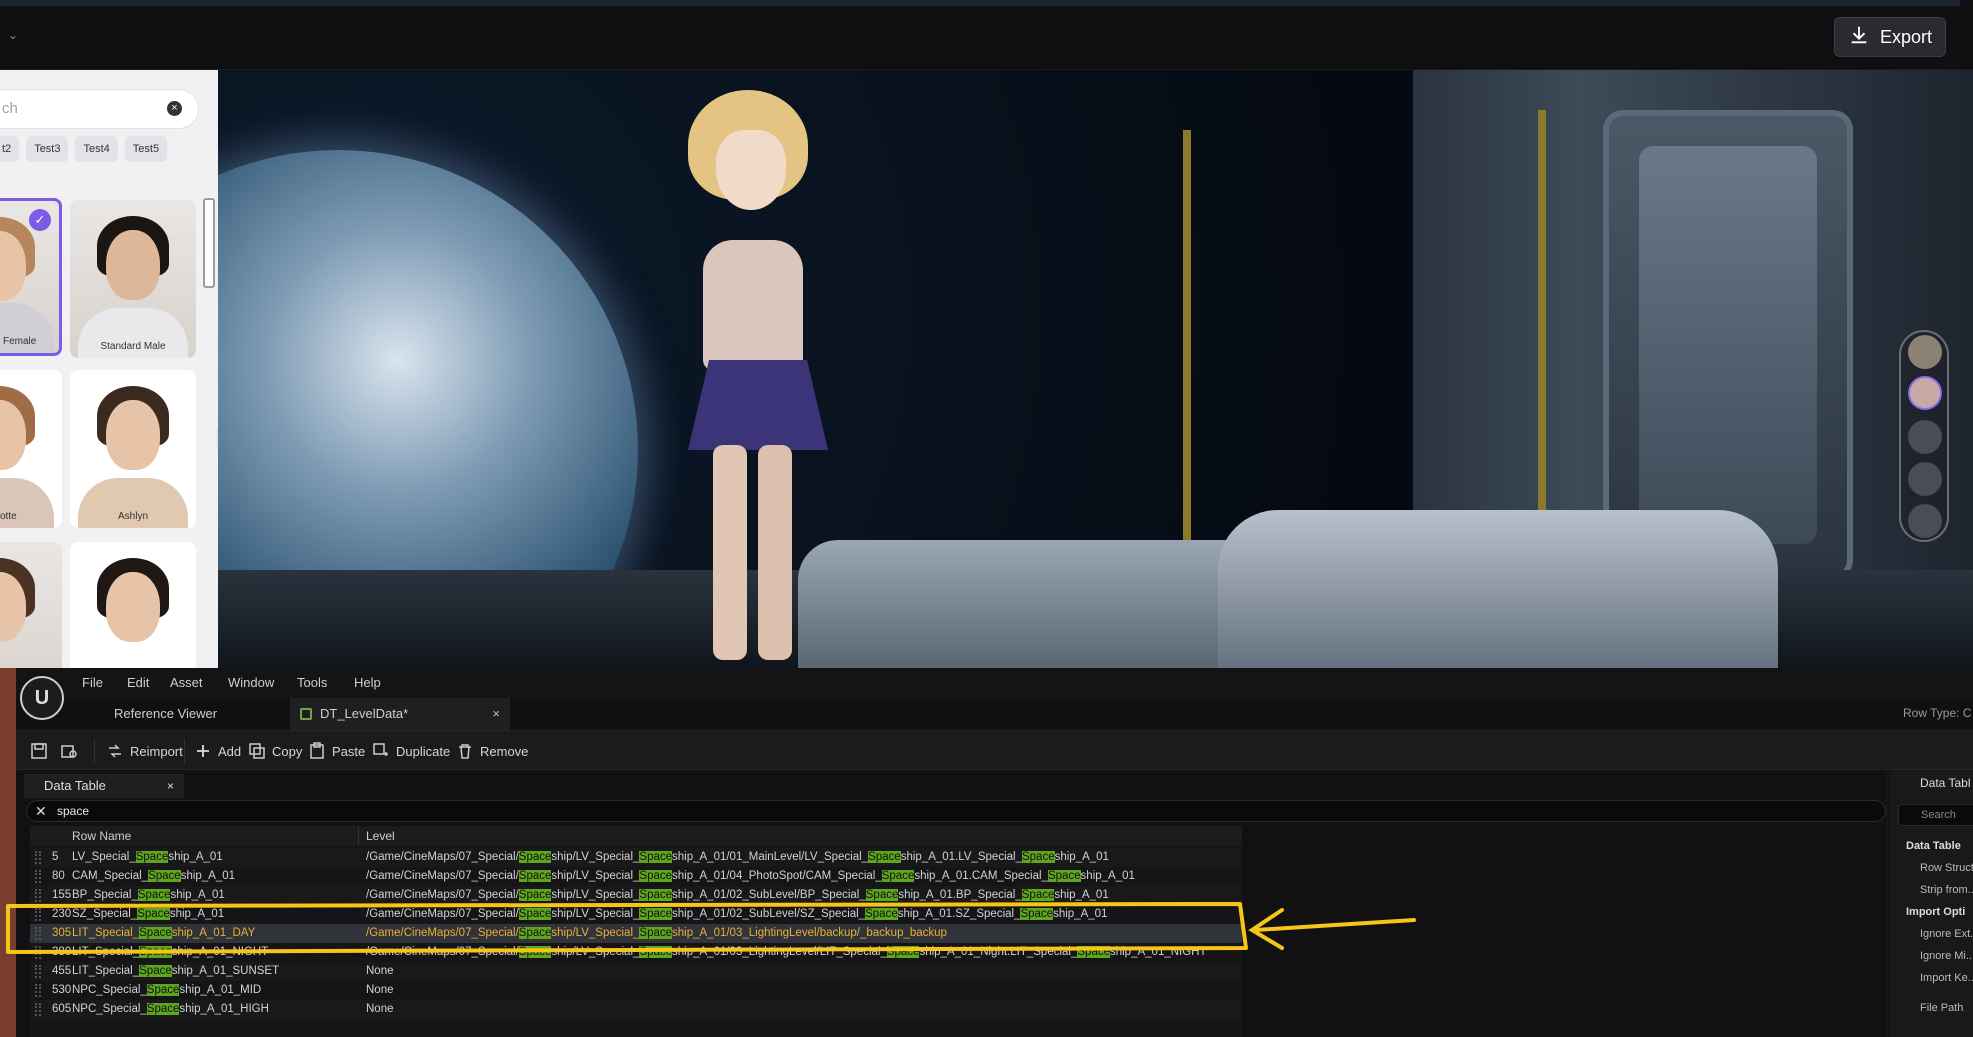  I want to click on duplicate-button: Duplicate, so click(411, 751).